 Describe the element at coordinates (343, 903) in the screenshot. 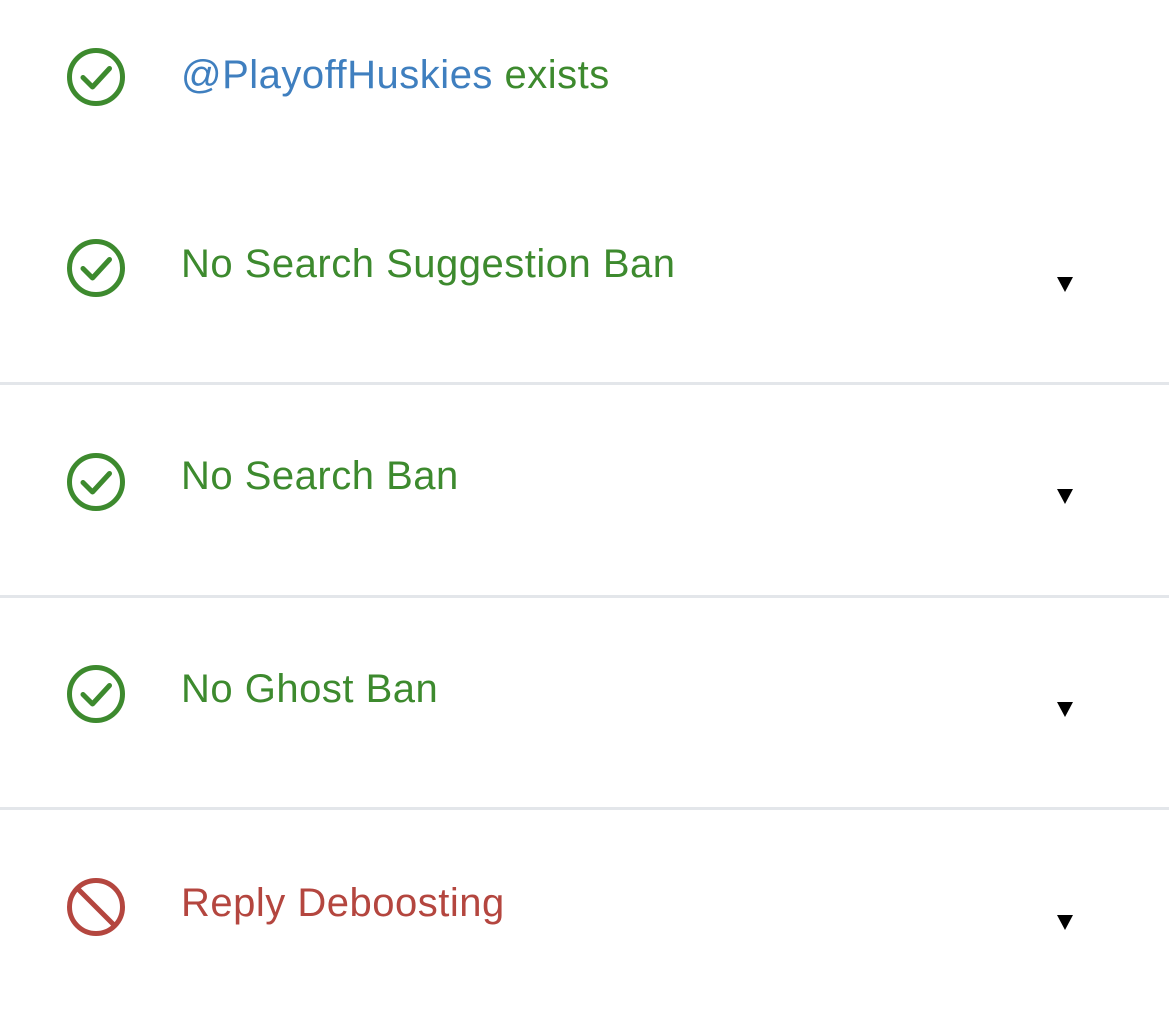

I see `check-label: Reply Deboosting` at that location.